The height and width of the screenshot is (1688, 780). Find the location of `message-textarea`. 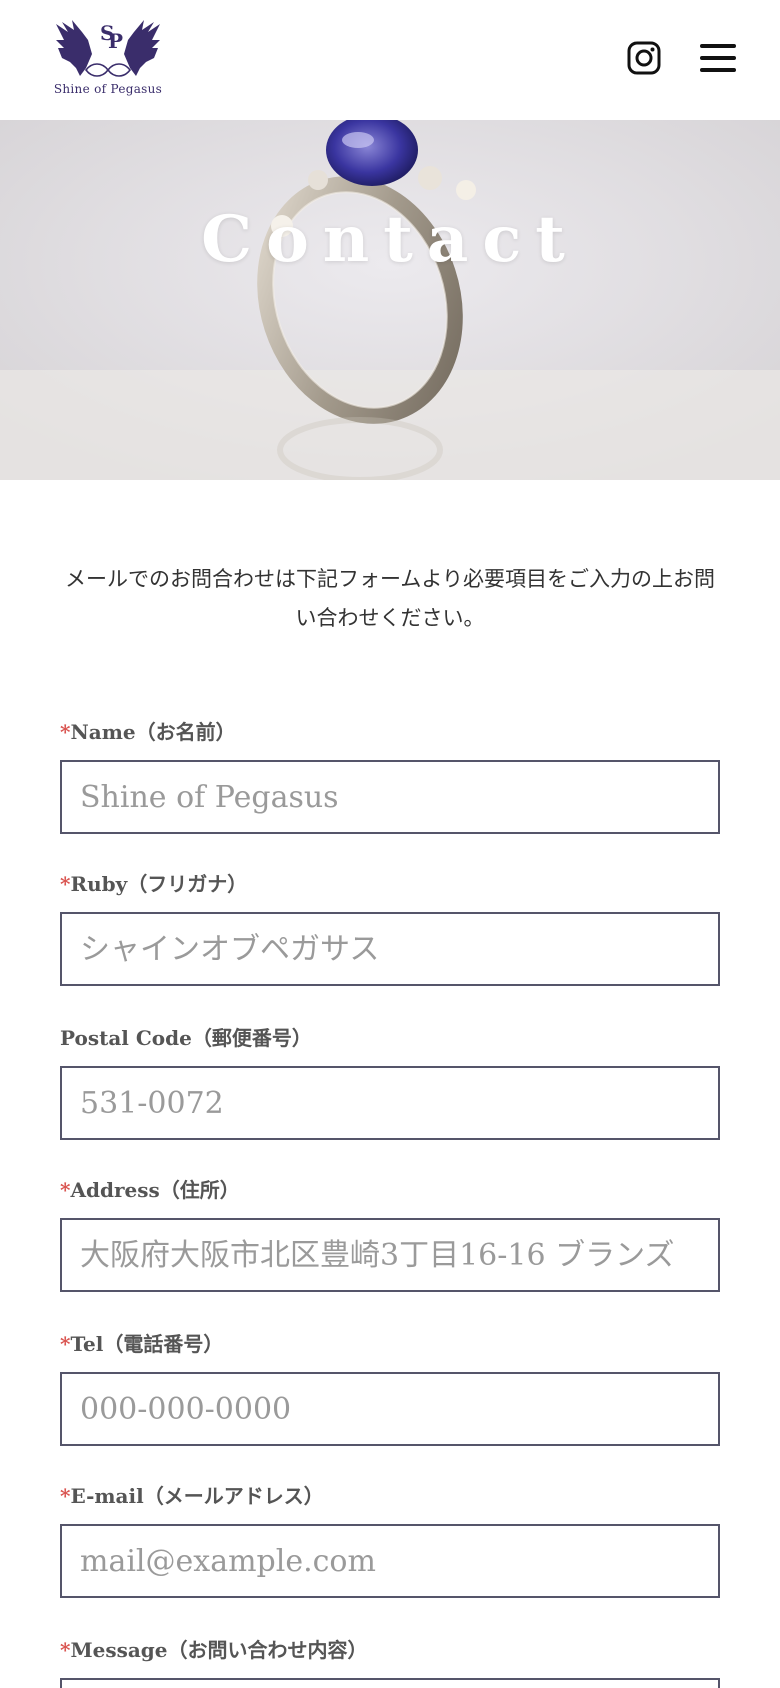

message-textarea is located at coordinates (390, 1683).